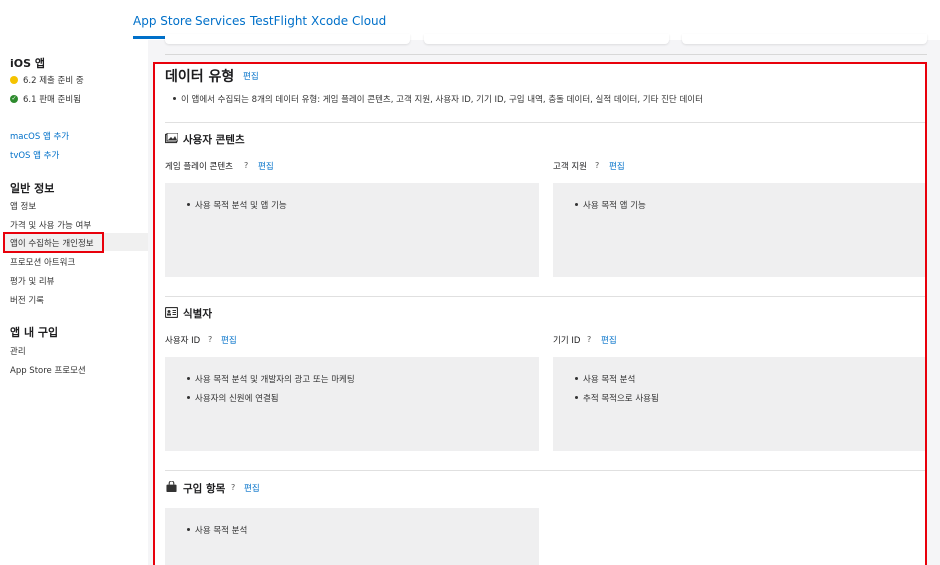 Image resolution: width=940 pixels, height=565 pixels. What do you see at coordinates (27, 300) in the screenshot?
I see `sidebar-item-version-history: 버전 기록` at bounding box center [27, 300].